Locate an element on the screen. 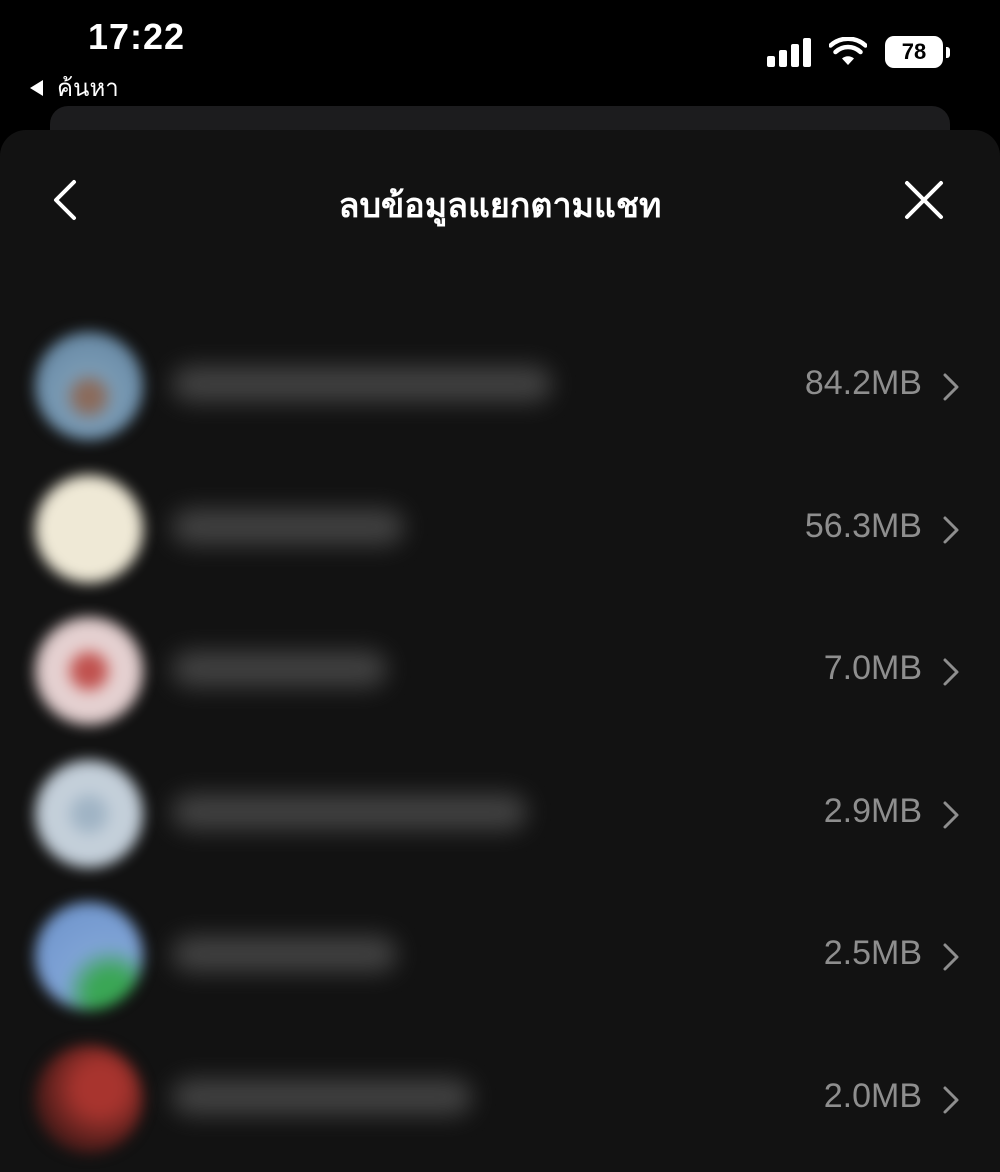 The height and width of the screenshot is (1172, 1000). back-app-label: ค้นหา is located at coordinates (88, 88).